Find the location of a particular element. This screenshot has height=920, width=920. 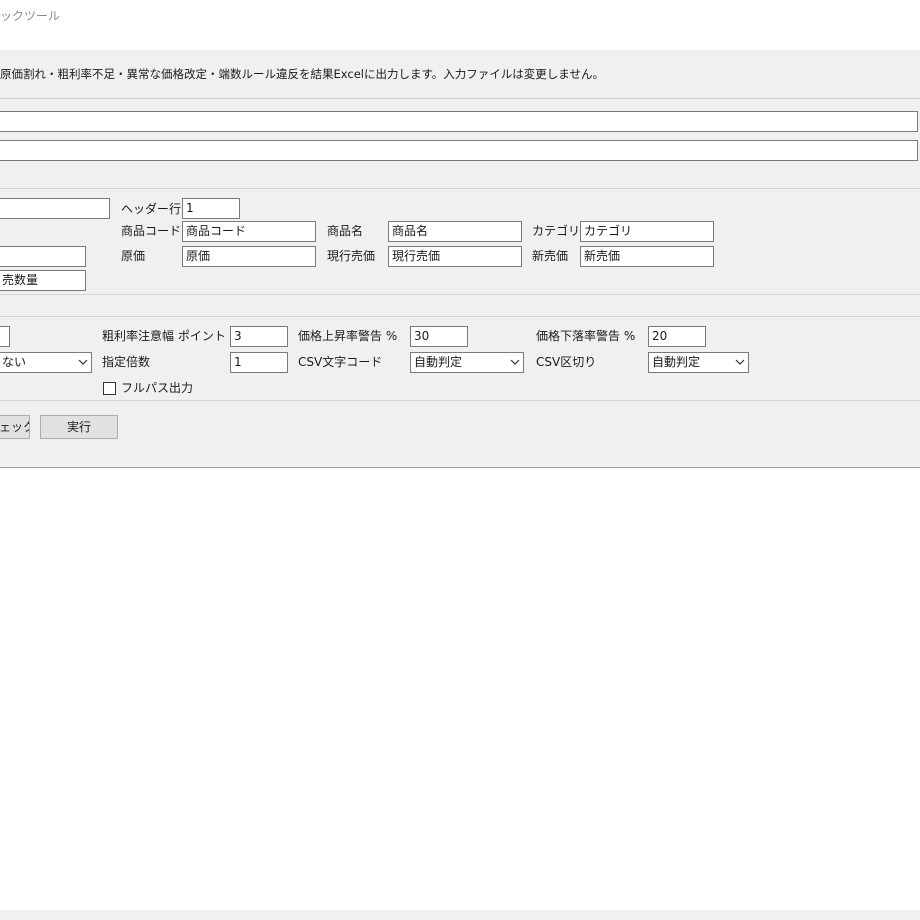

product-code-label: 商品コード is located at coordinates (151, 231).